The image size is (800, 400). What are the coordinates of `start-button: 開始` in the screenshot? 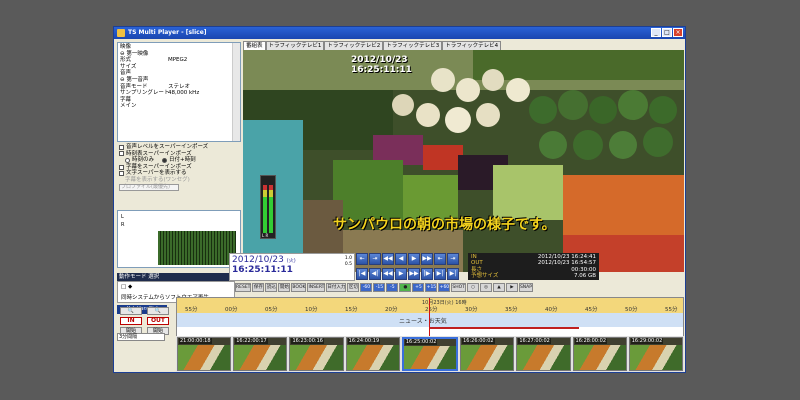 It's located at (284, 287).